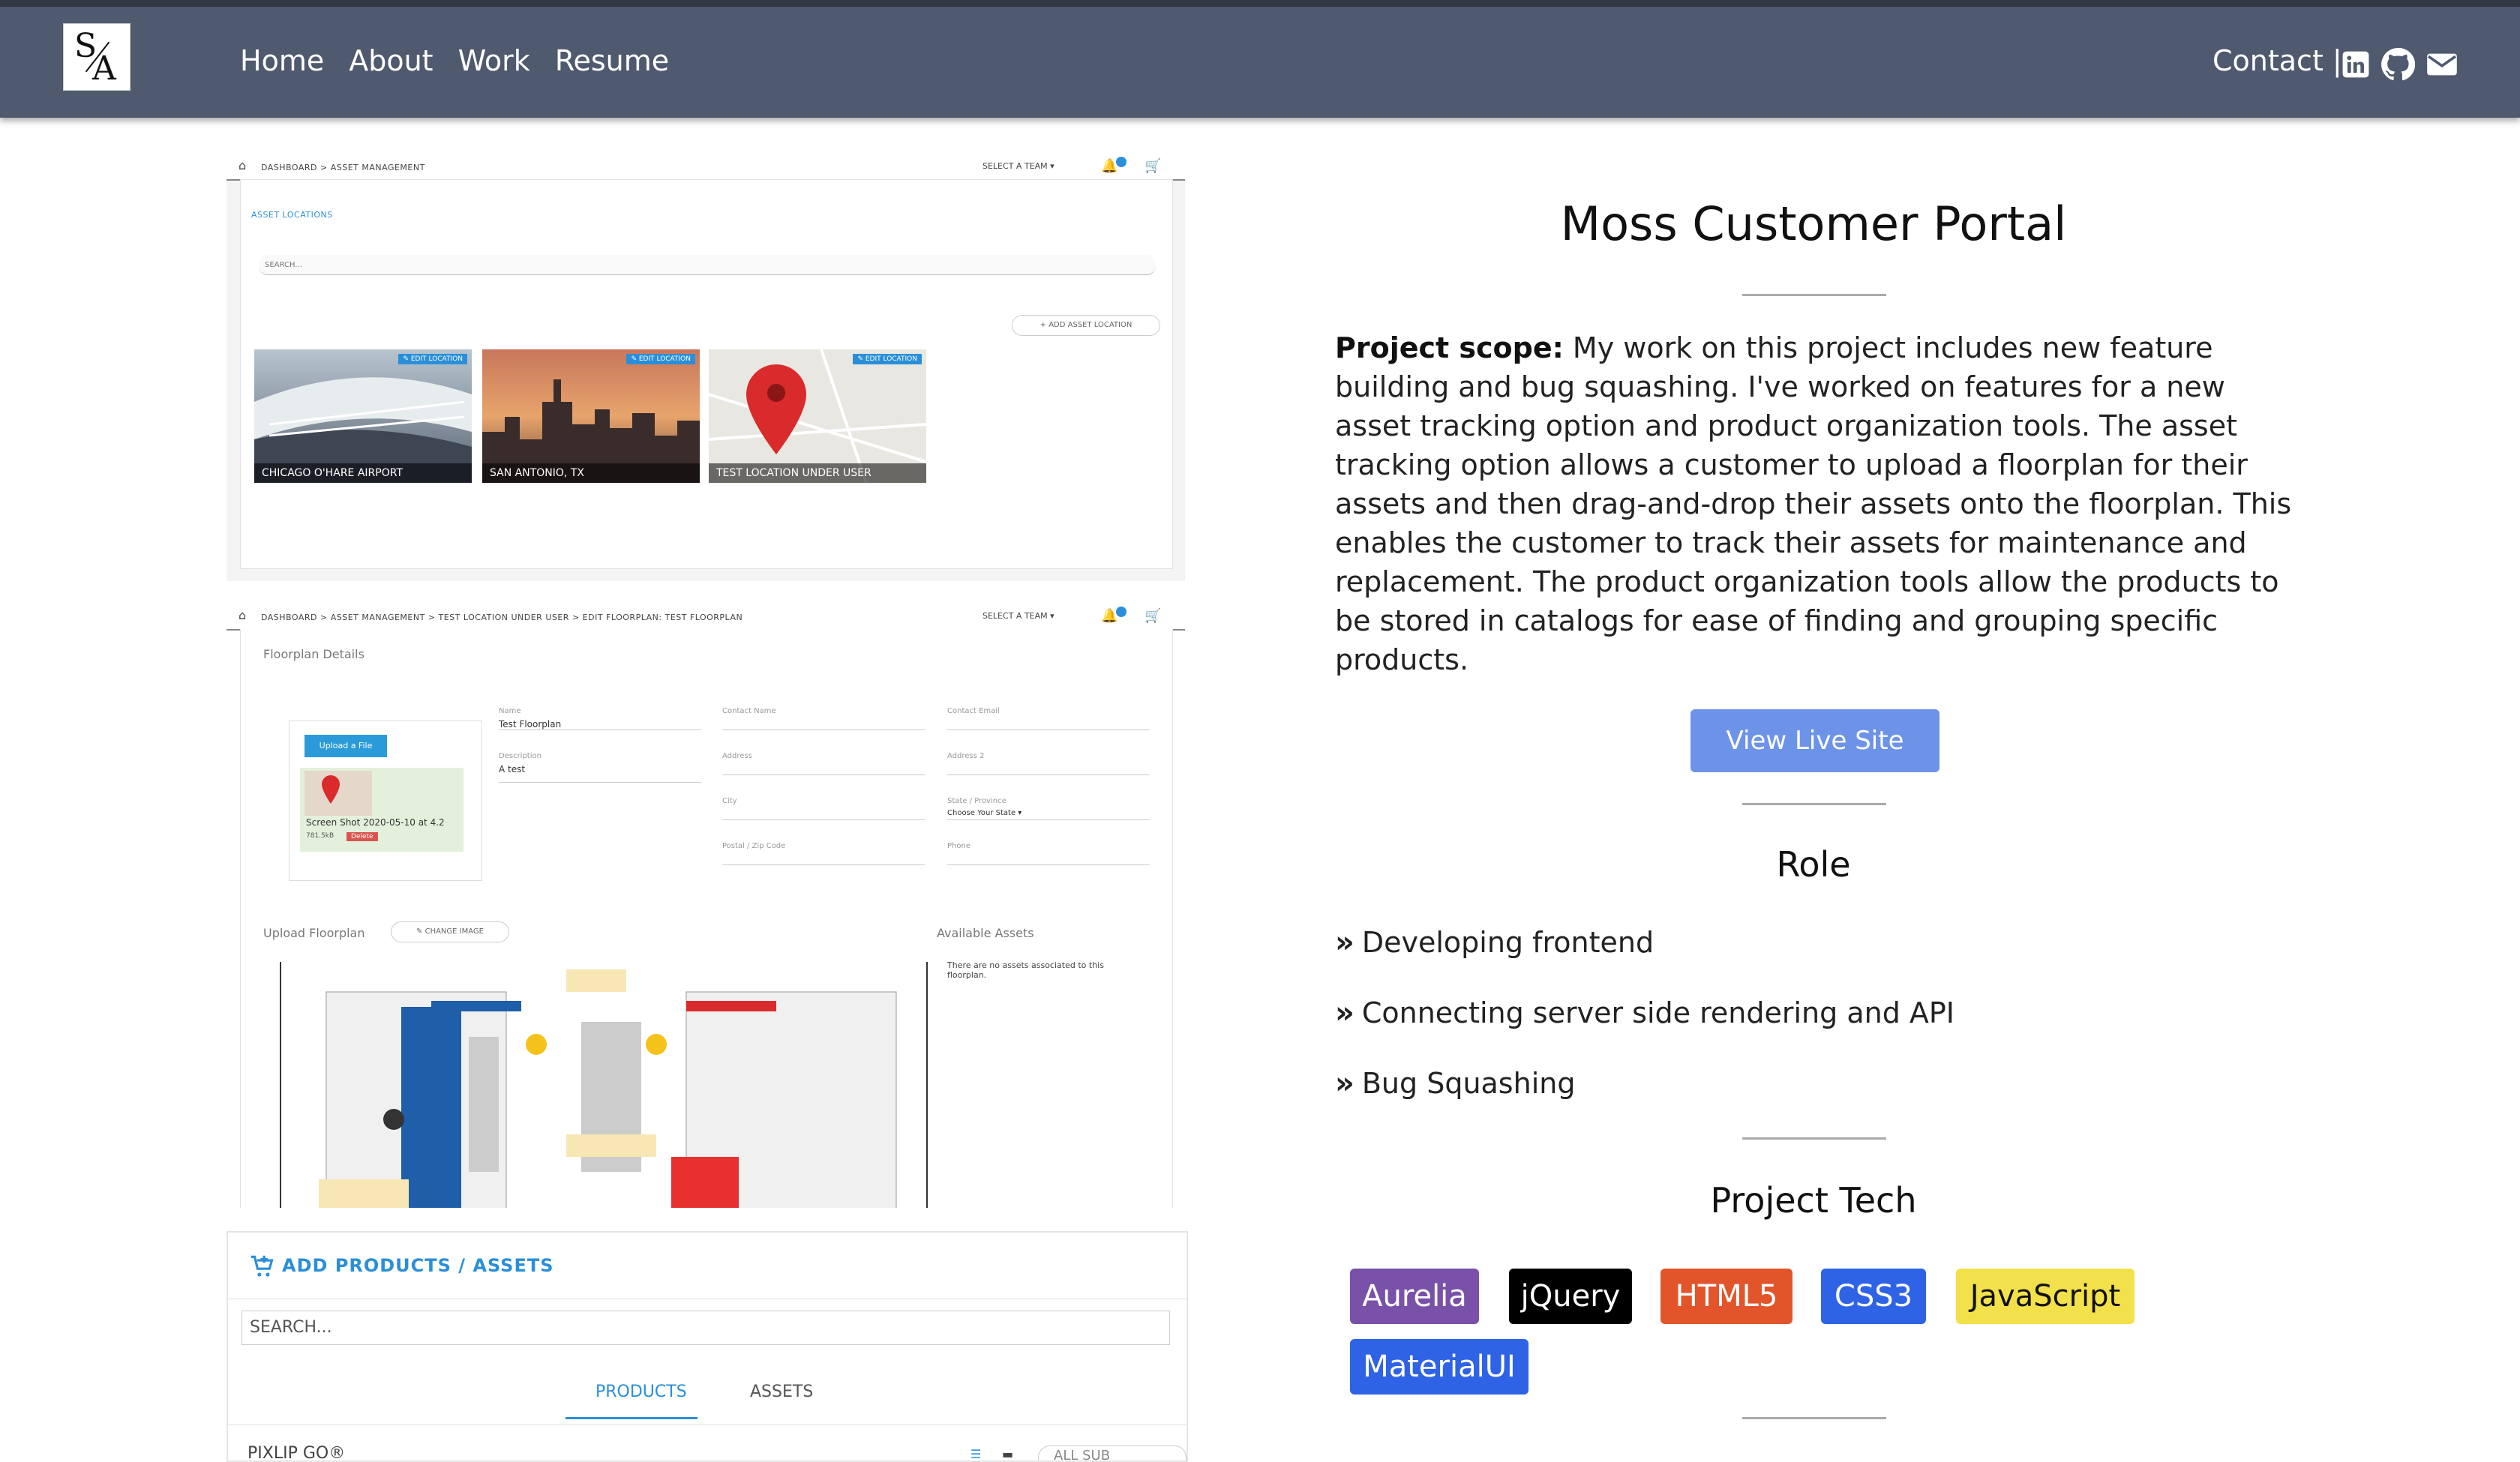 The image size is (2520, 1462). Describe the element at coordinates (1260, 62) in the screenshot. I see `navbar: S A Home About Work Resume Contact |` at that location.